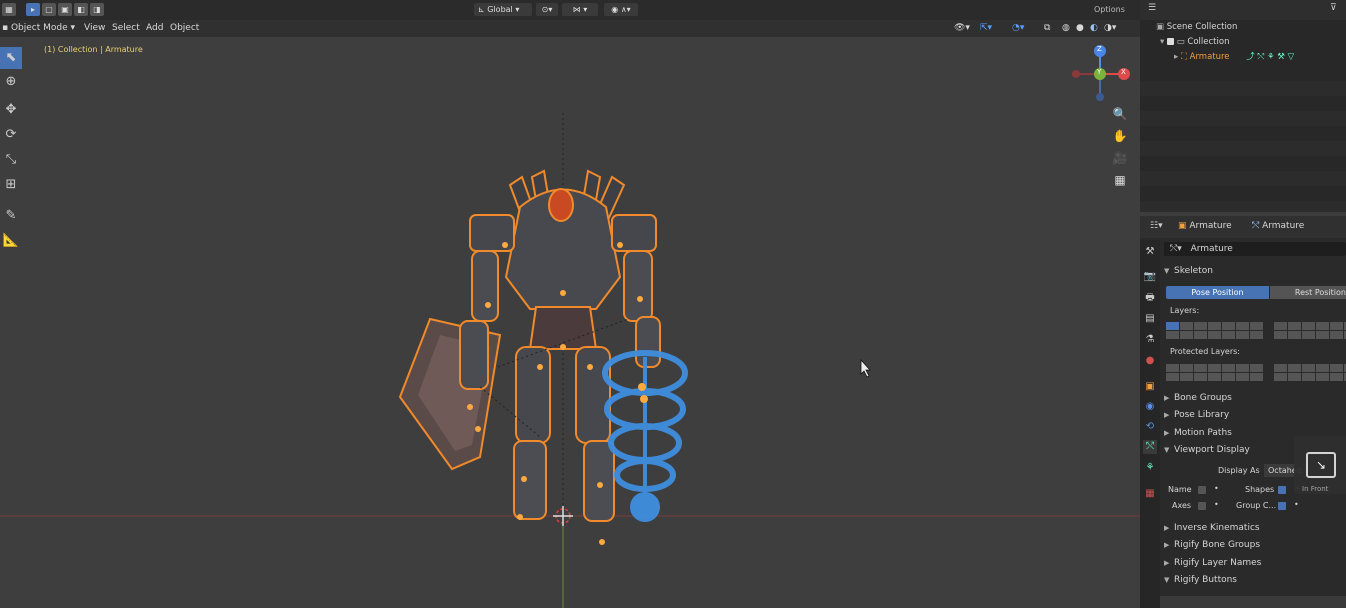 The width and height of the screenshot is (1346, 608). What do you see at coordinates (1243, 27) in the screenshot?
I see `outliner-row-scene-collection: ▣ Scene Collection` at bounding box center [1243, 27].